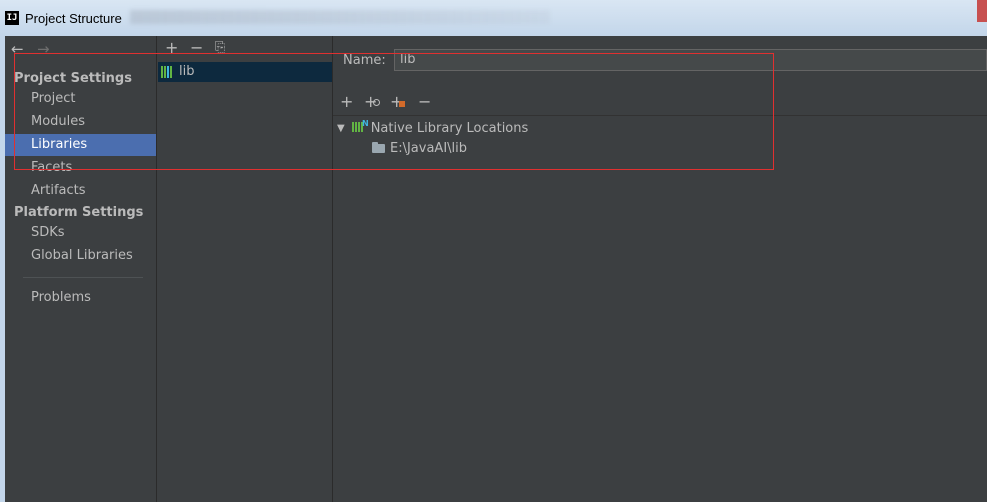 The image size is (987, 502). Describe the element at coordinates (80, 168) in the screenshot. I see `sidebar-item-facets: Facets` at that location.